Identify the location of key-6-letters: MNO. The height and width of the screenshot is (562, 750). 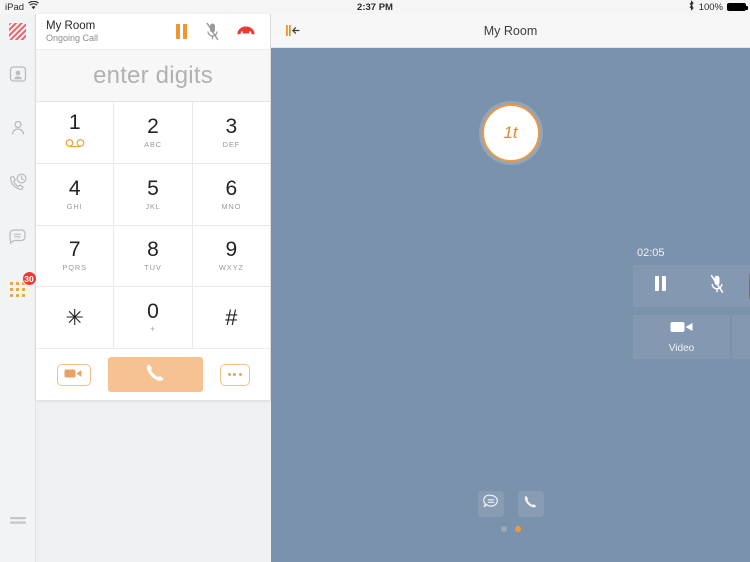
(231, 206).